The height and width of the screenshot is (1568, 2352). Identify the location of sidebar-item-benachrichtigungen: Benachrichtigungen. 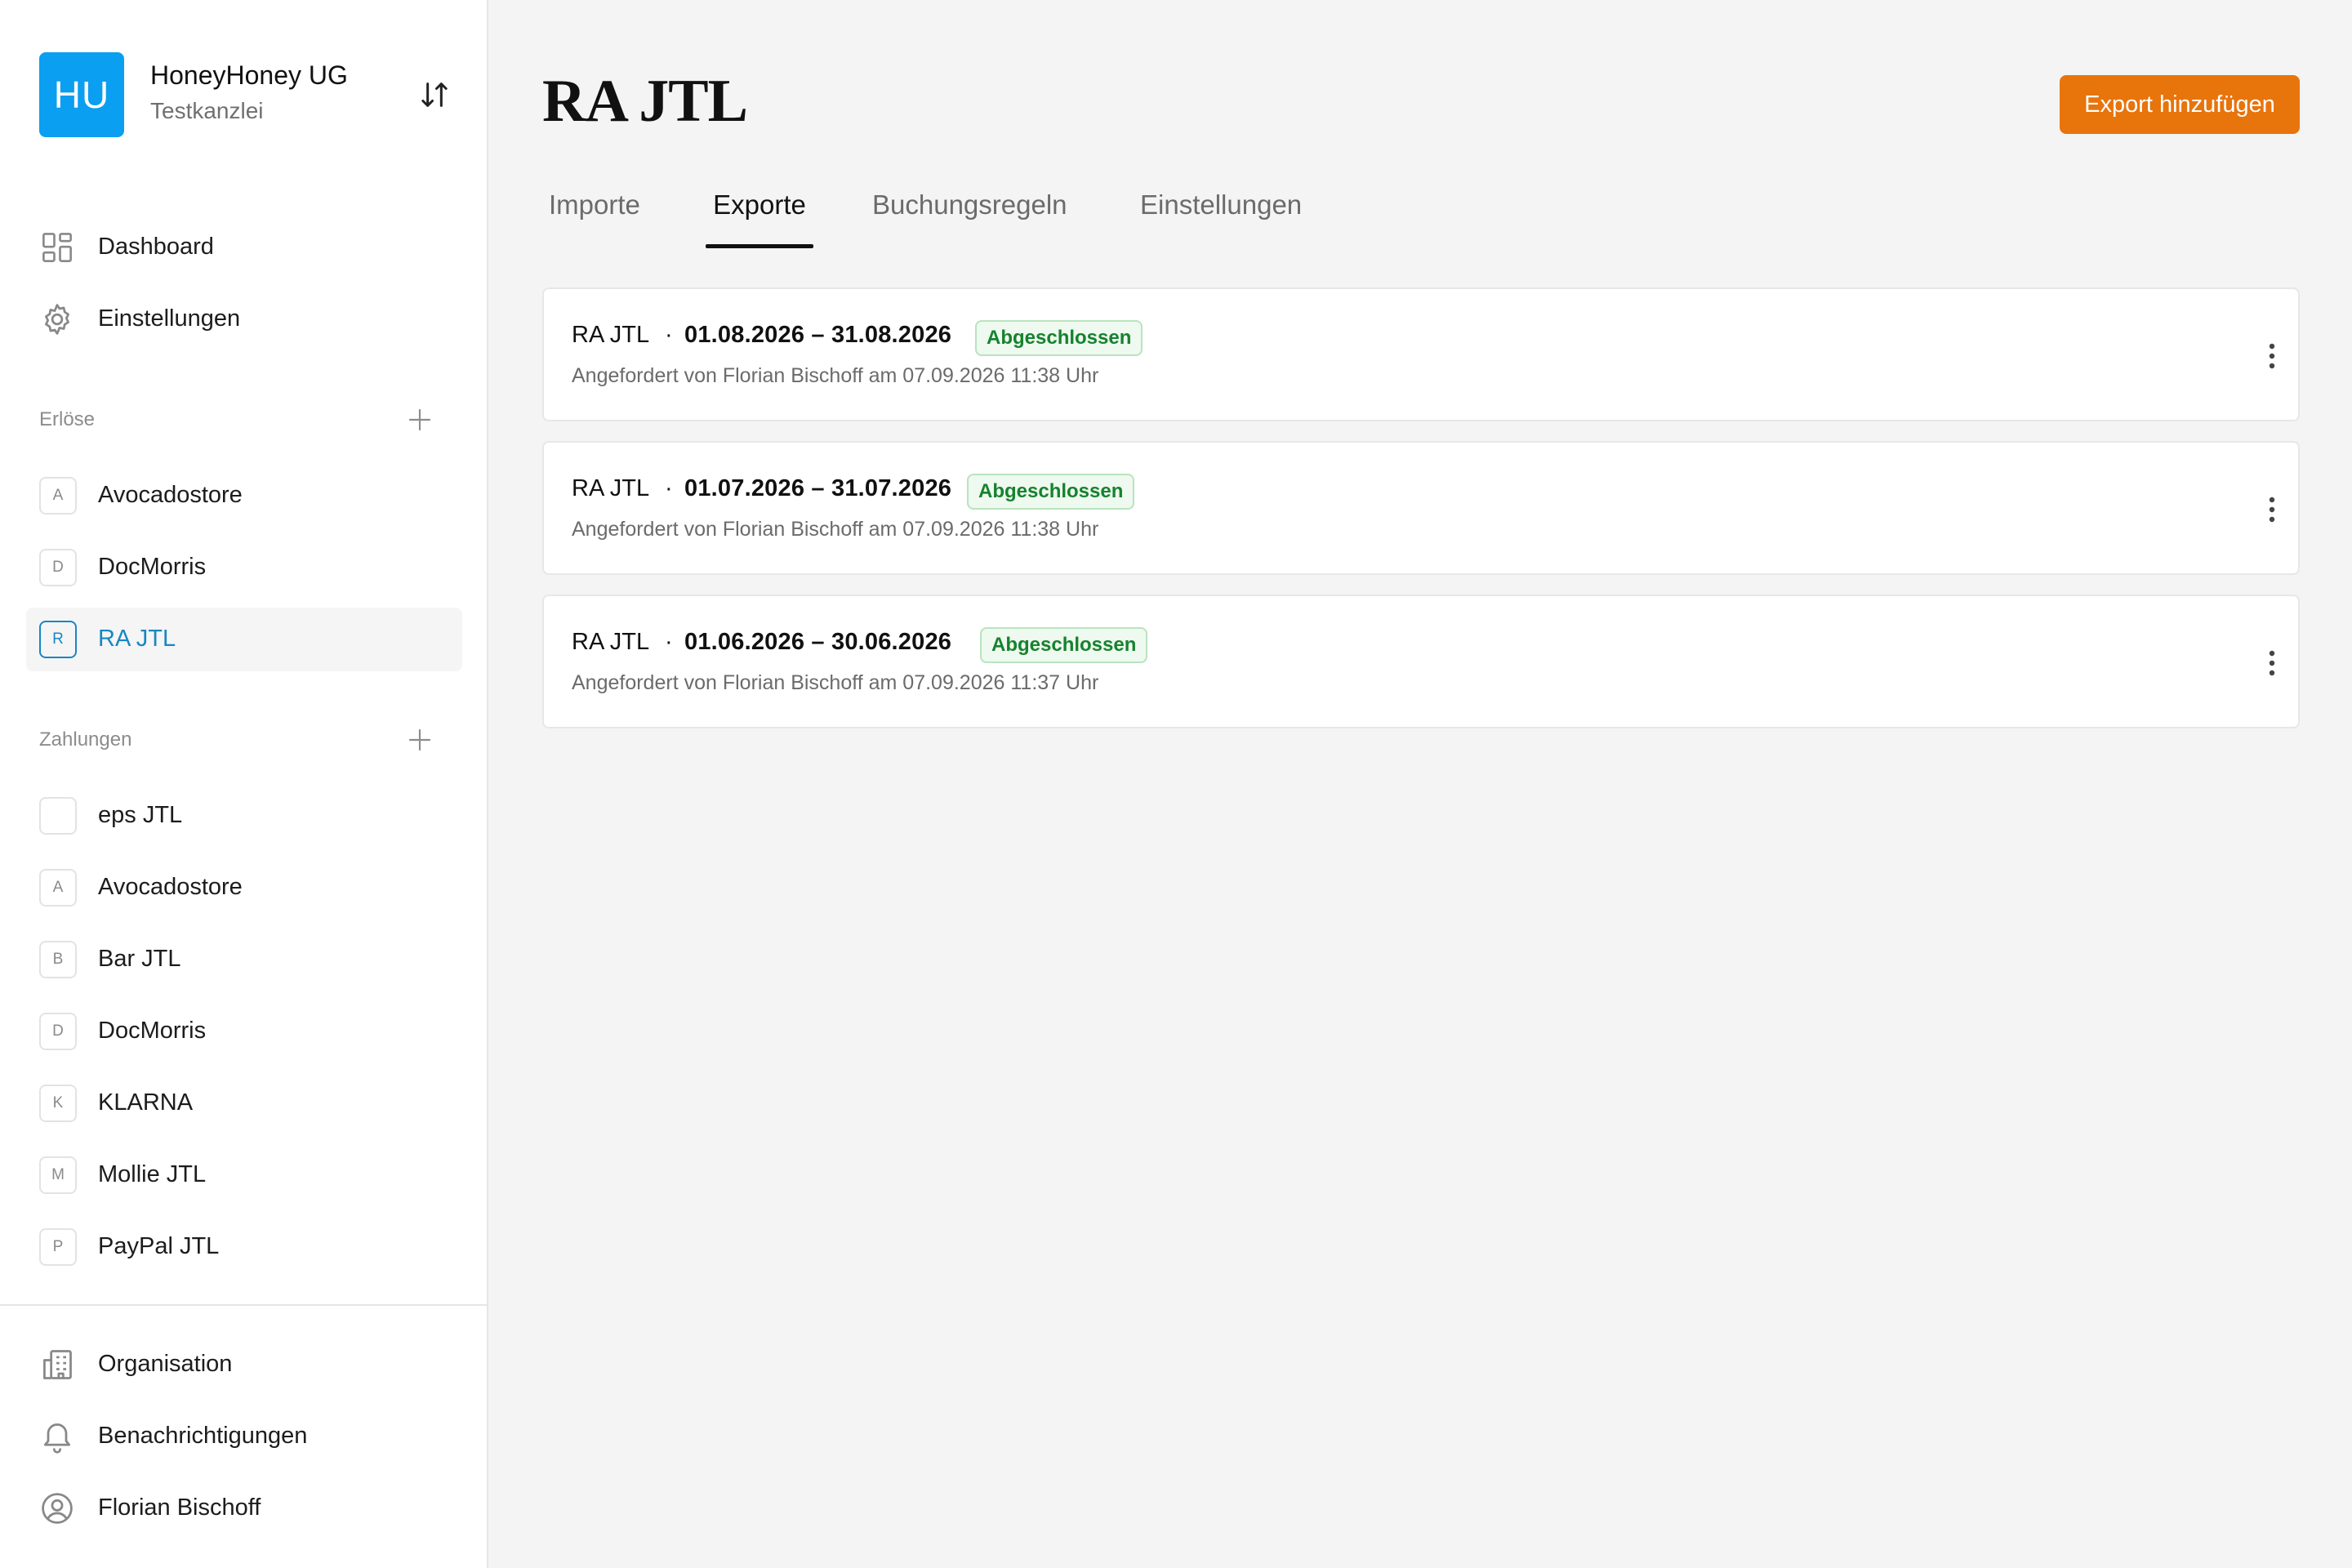
(244, 1436).